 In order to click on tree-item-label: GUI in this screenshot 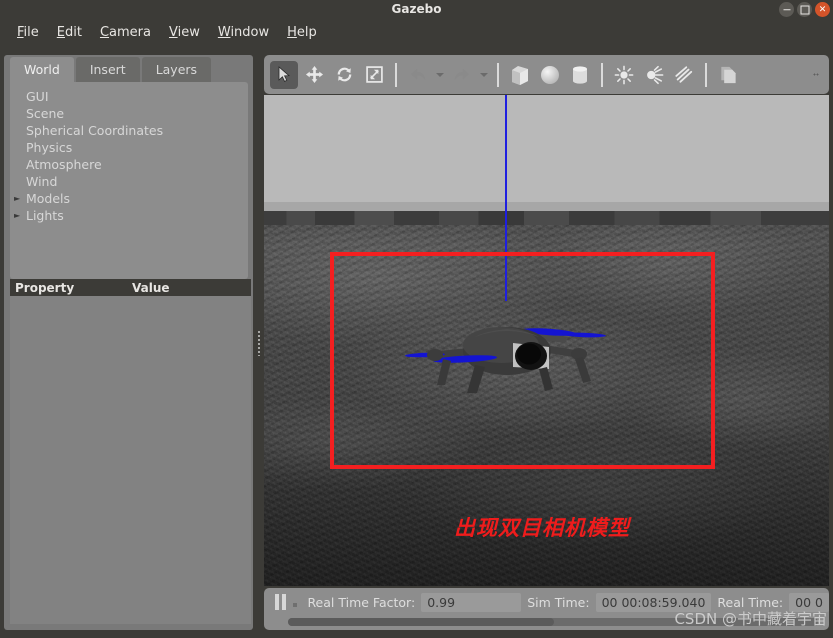, I will do `click(37, 96)`.